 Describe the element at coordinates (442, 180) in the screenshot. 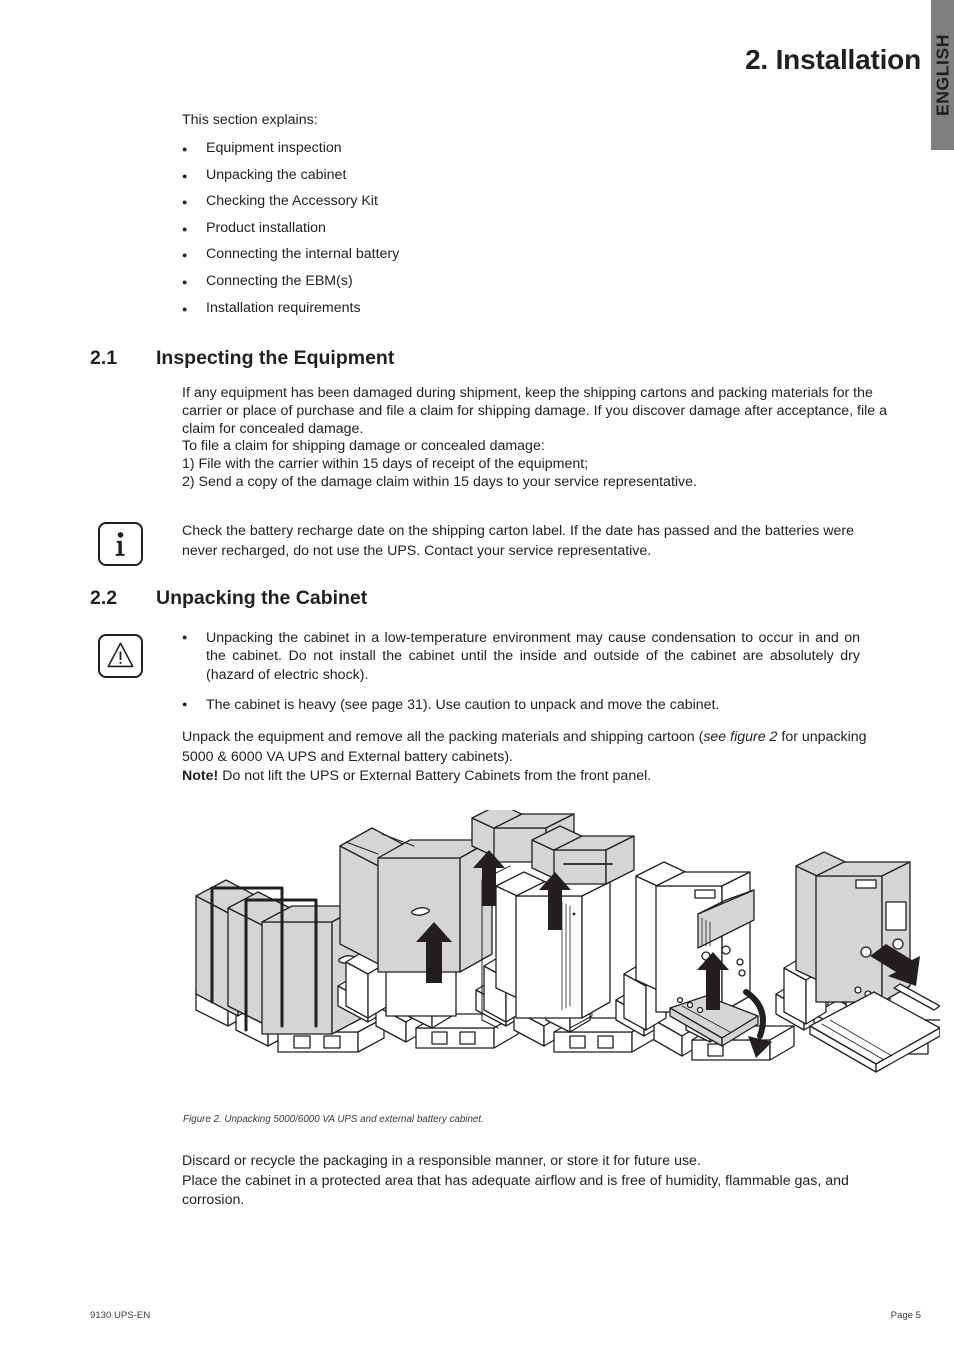

I see `list-item: Unpacking the cabinet` at that location.